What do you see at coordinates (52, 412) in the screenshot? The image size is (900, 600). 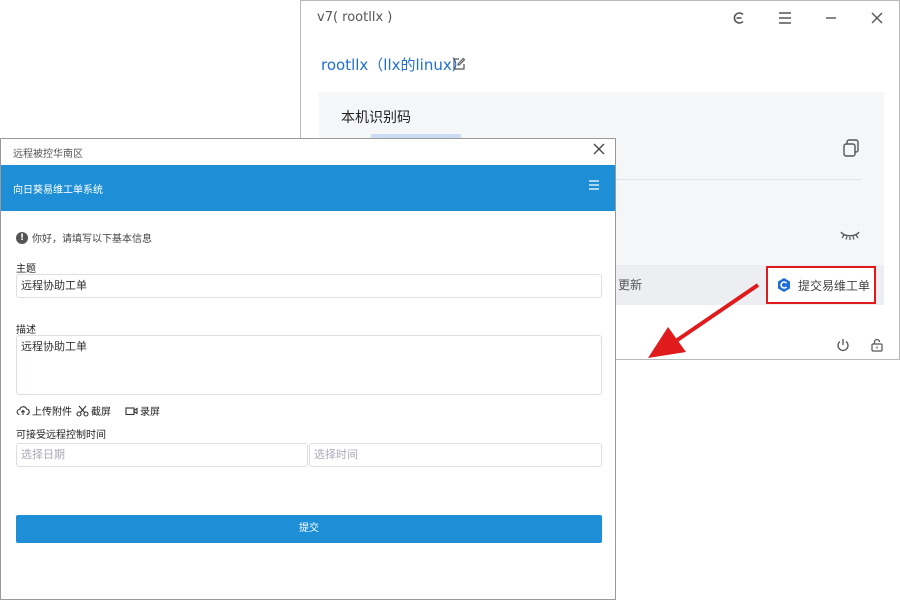 I see `upload-label: 上传附件` at bounding box center [52, 412].